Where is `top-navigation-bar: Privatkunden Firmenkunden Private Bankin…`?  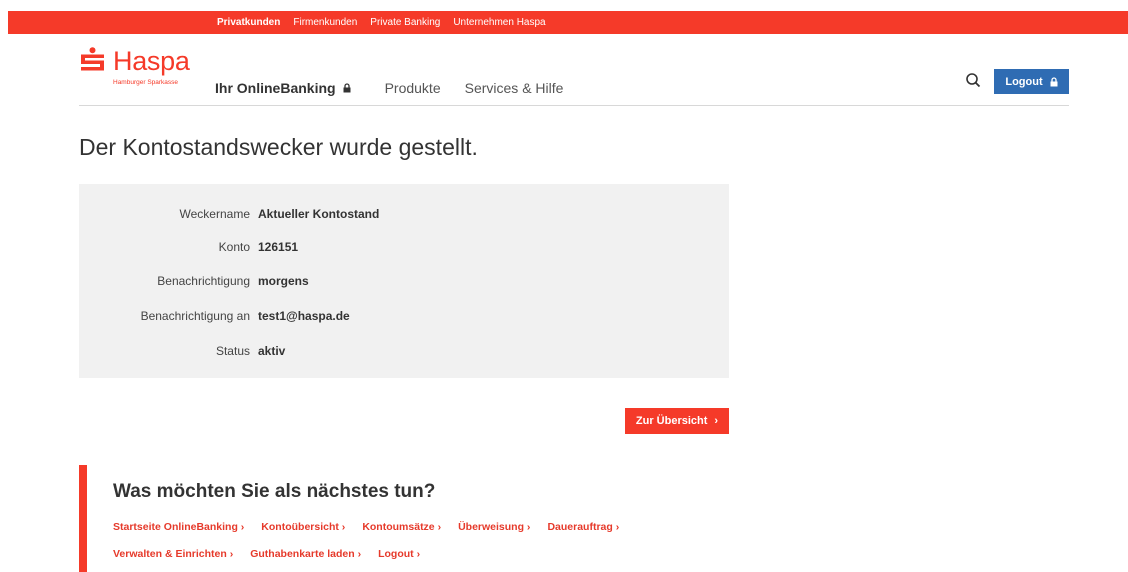 top-navigation-bar: Privatkunden Firmenkunden Private Bankin… is located at coordinates (568, 22).